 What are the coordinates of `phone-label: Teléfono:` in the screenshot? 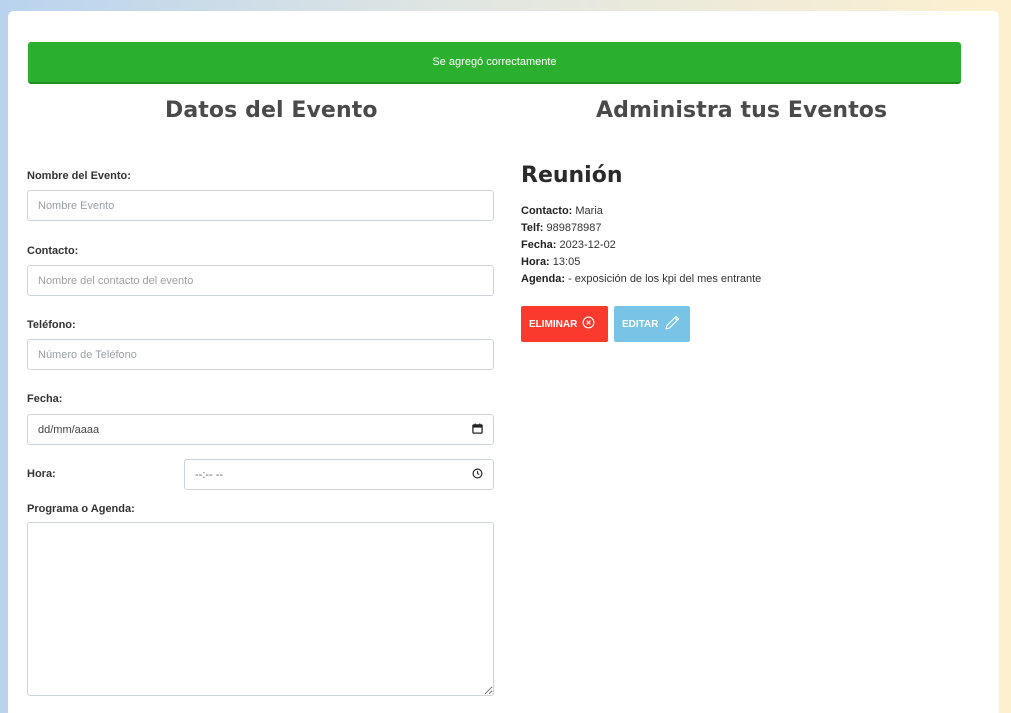 It's located at (51, 325).